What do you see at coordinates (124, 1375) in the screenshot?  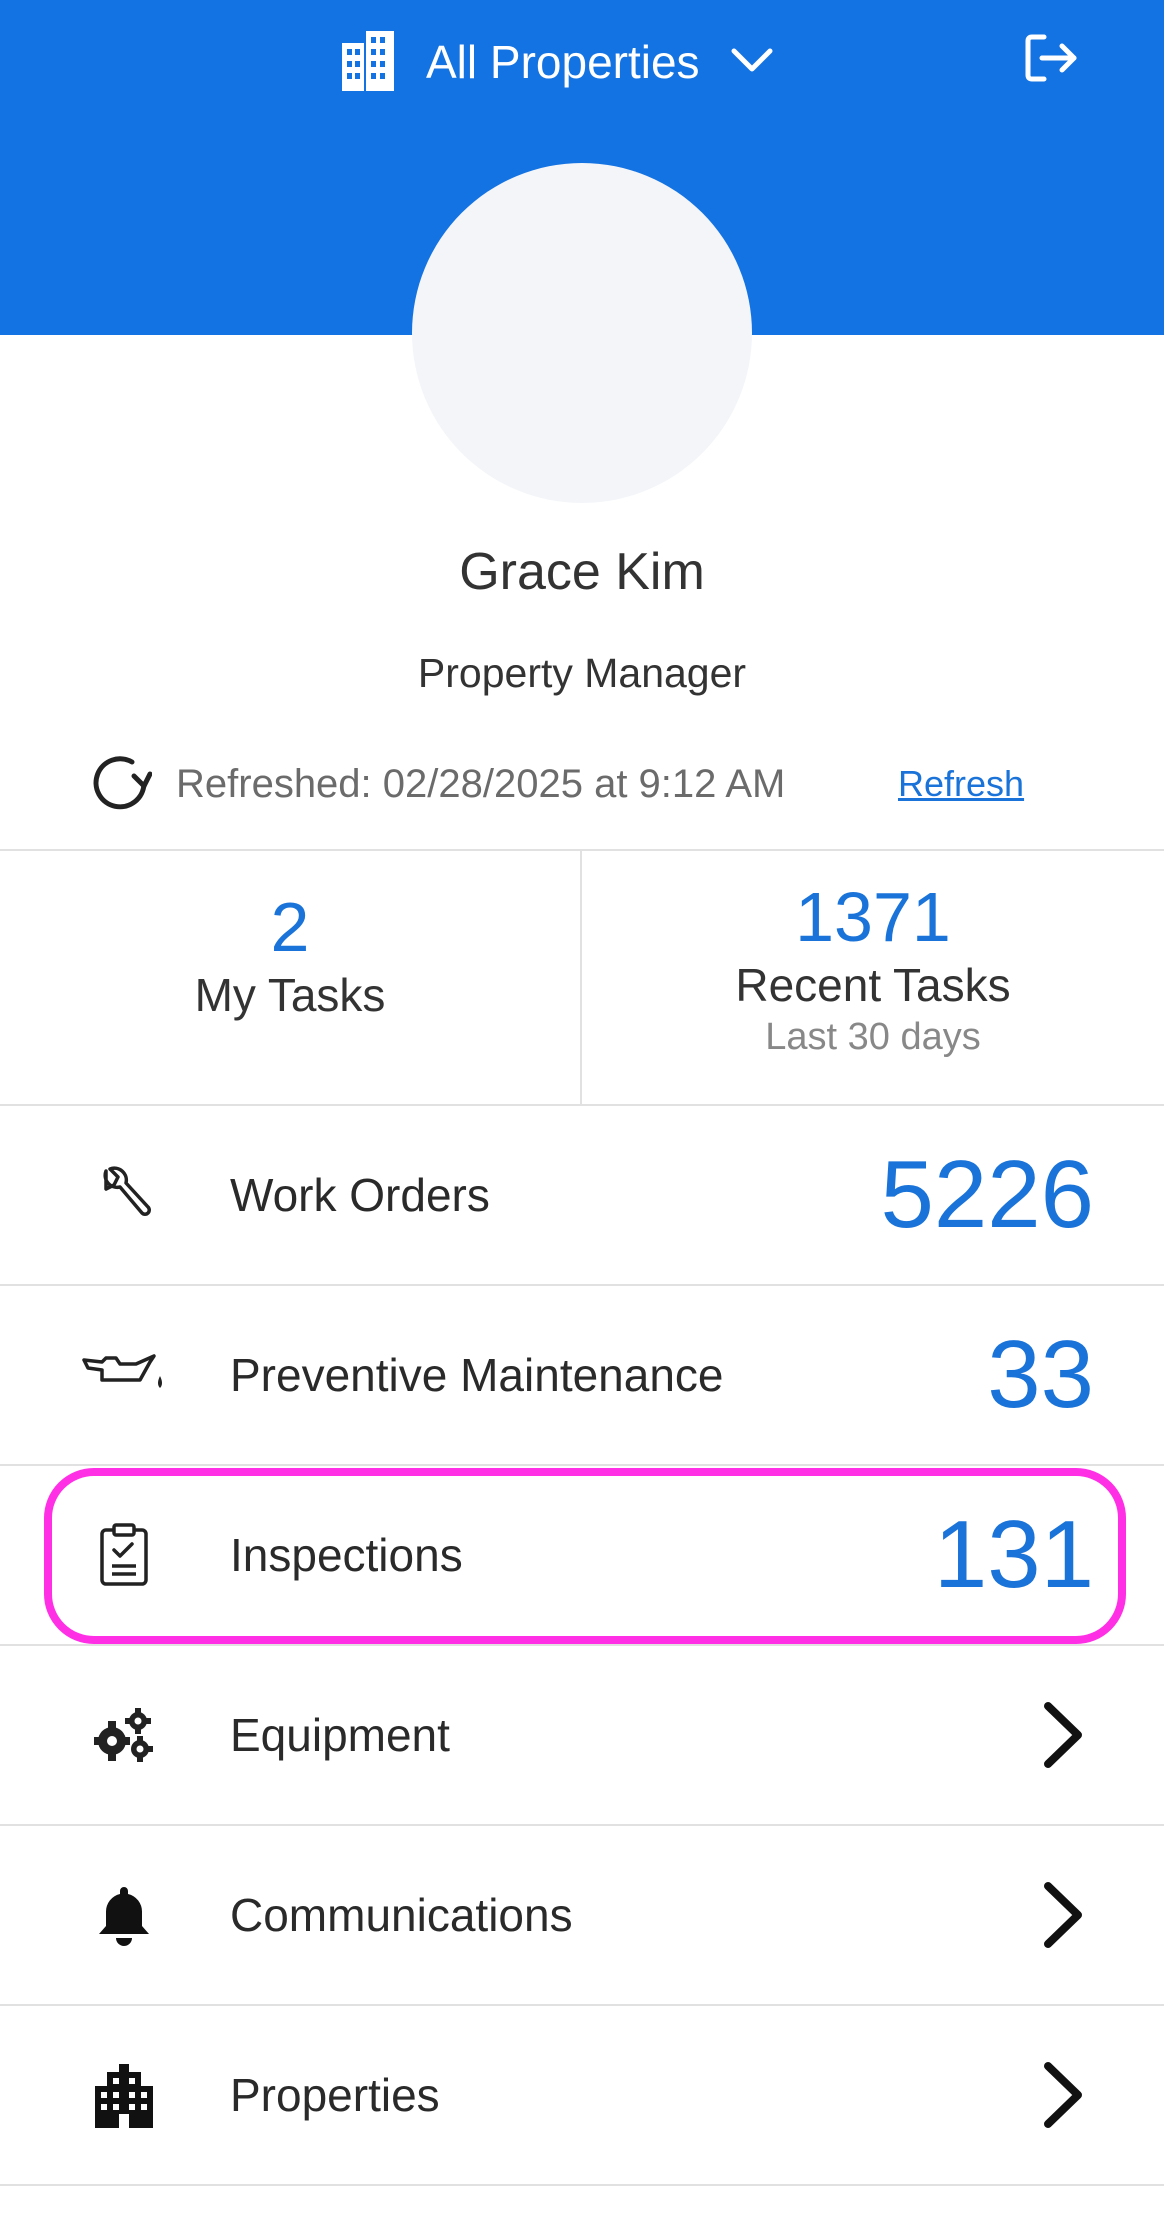 I see `oil-can-icon` at bounding box center [124, 1375].